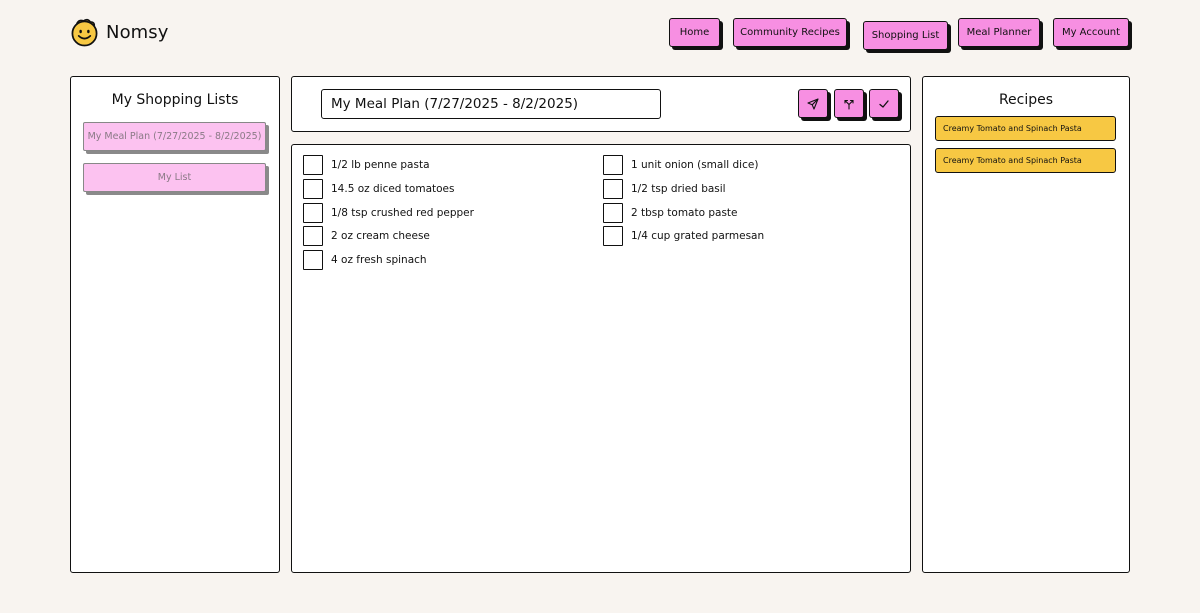 This screenshot has height=613, width=1200. What do you see at coordinates (790, 32) in the screenshot?
I see `nav-community-recipes-button: Community Recipes` at bounding box center [790, 32].